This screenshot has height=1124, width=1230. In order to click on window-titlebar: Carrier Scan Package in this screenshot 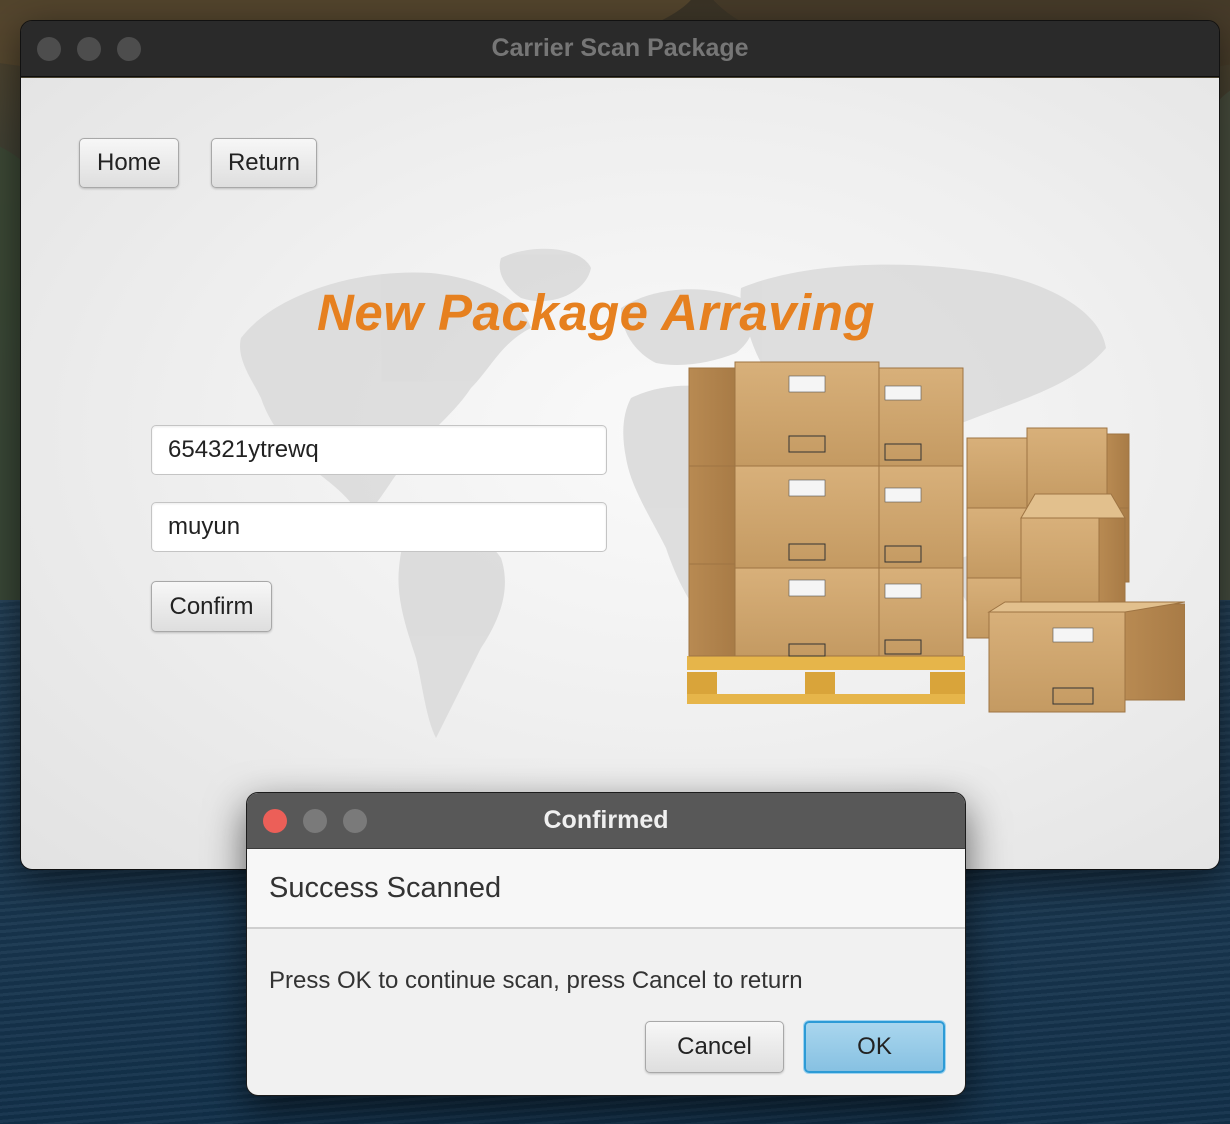, I will do `click(620, 49)`.